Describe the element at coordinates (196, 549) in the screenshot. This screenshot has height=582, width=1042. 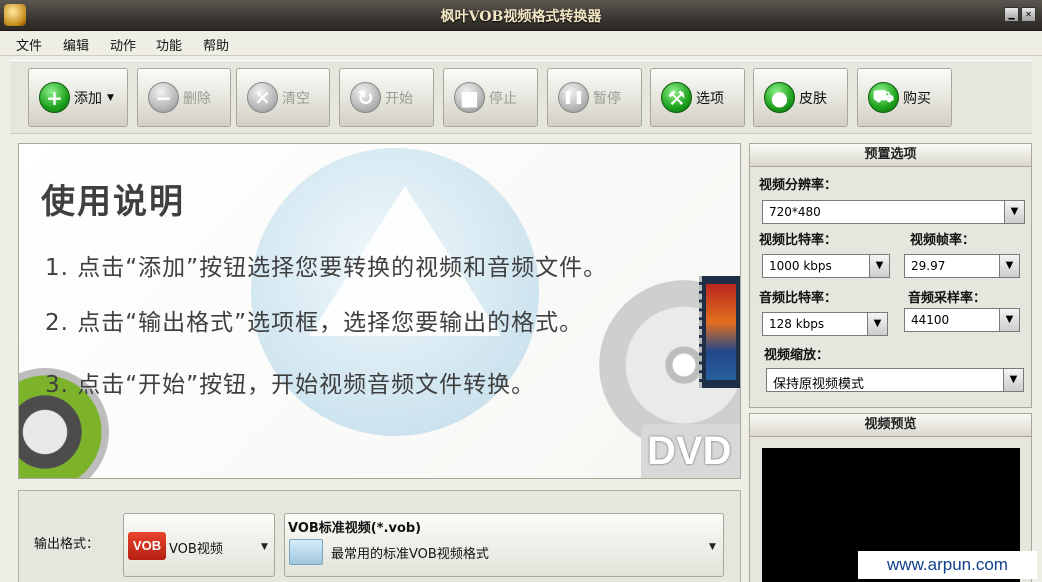
I see `format-category-value: VOB视频` at that location.